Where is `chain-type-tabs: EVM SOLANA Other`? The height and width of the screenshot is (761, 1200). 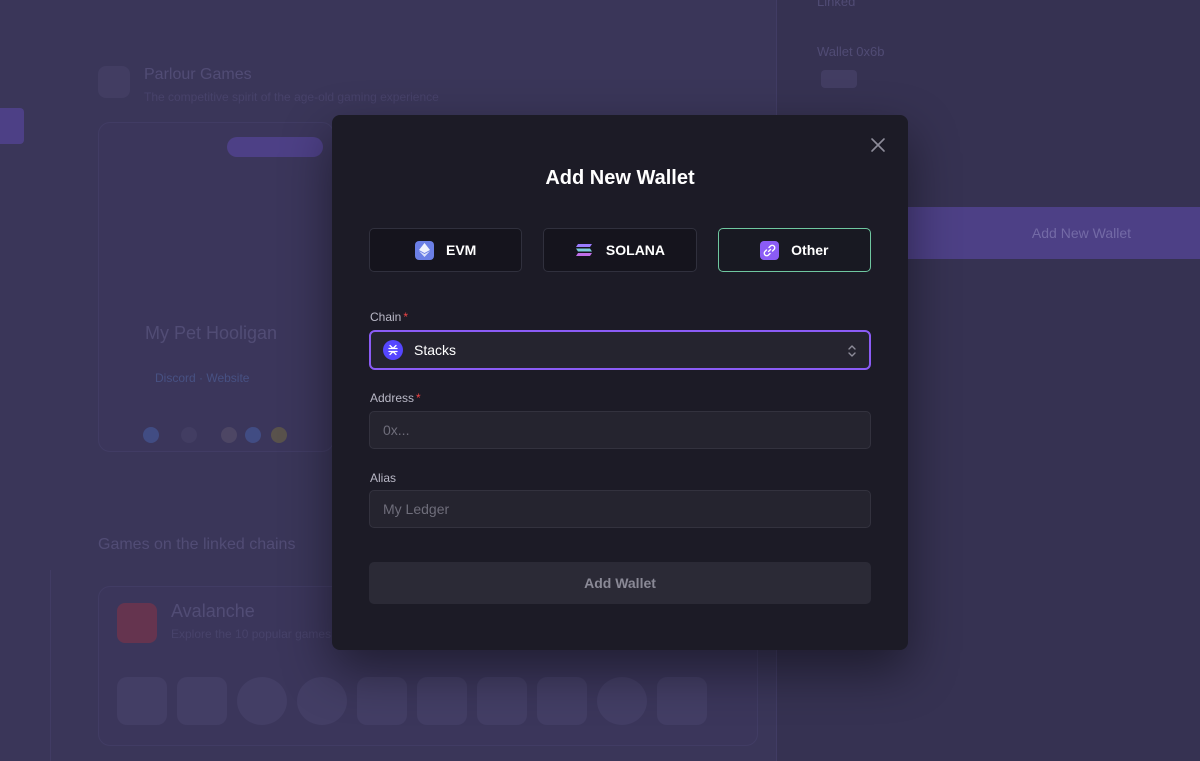
chain-type-tabs: EVM SOLANA Other is located at coordinates (620, 250).